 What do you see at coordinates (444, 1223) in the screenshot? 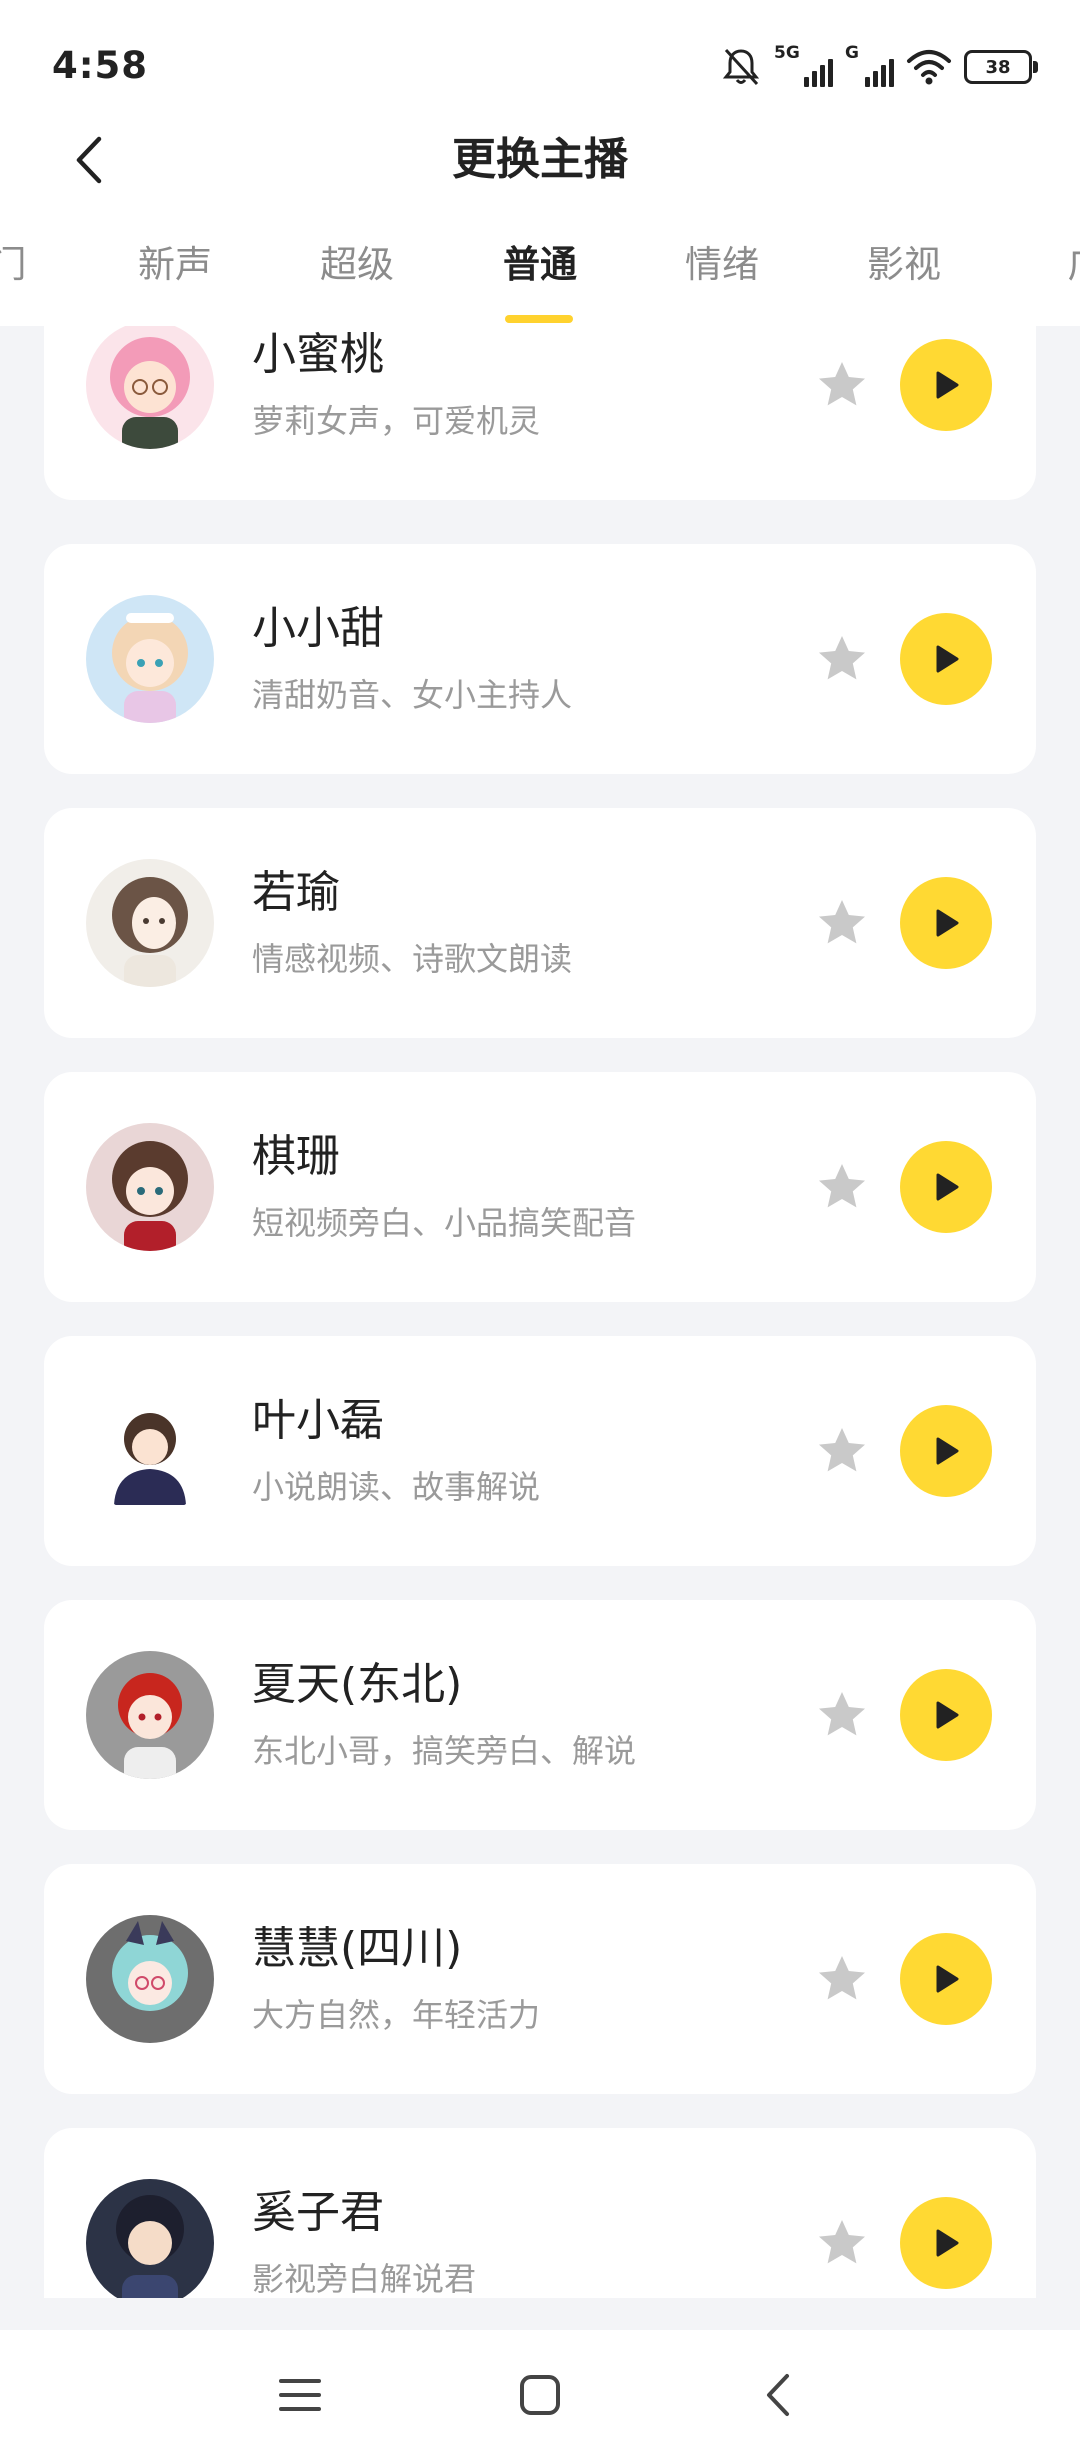
I see `anchor-desc: 短视频旁白、小品搞笑配音` at bounding box center [444, 1223].